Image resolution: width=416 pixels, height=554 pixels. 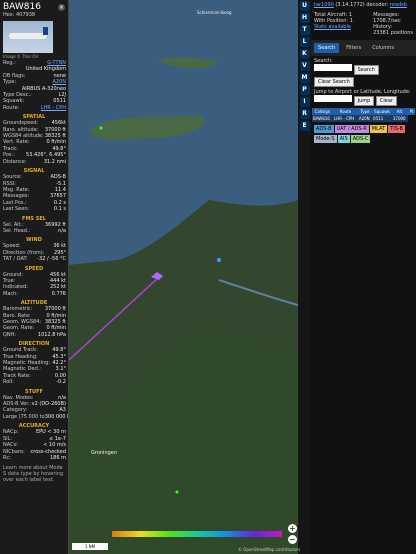 I want to click on column-header: Route, so click(x=345, y=111).